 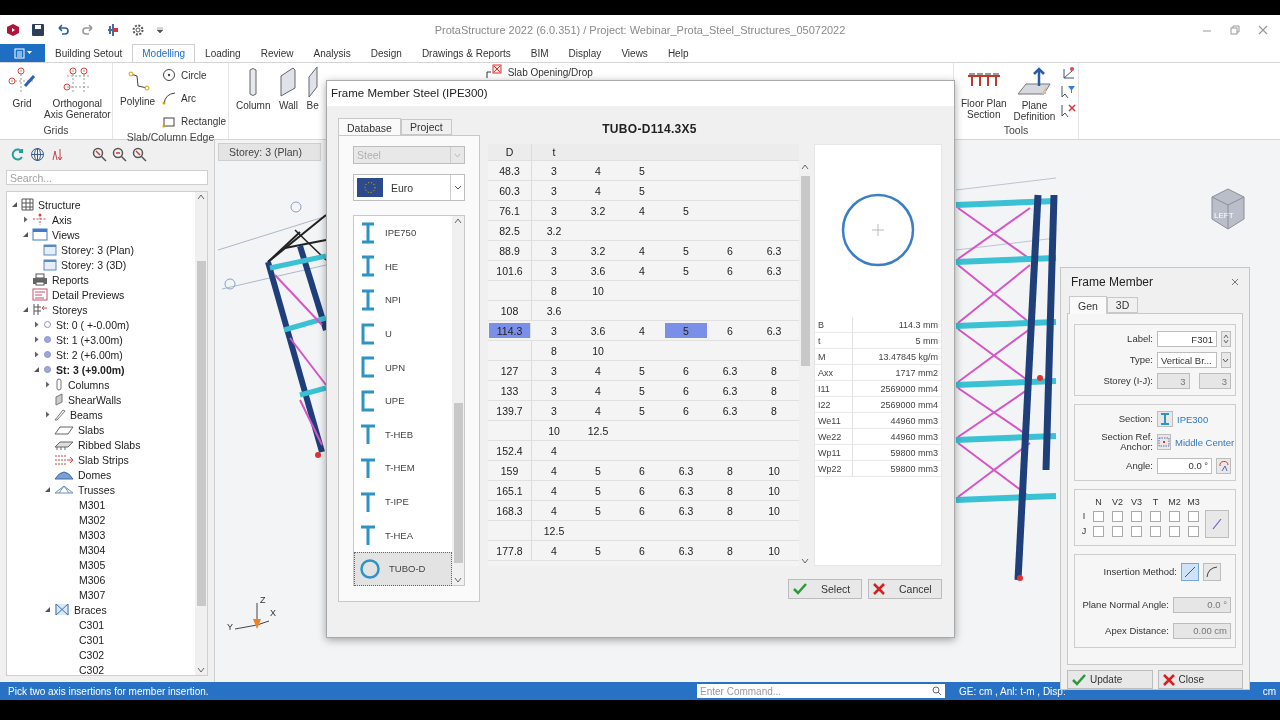 What do you see at coordinates (101, 459) in the screenshot?
I see `tree-item: Slab Strips` at bounding box center [101, 459].